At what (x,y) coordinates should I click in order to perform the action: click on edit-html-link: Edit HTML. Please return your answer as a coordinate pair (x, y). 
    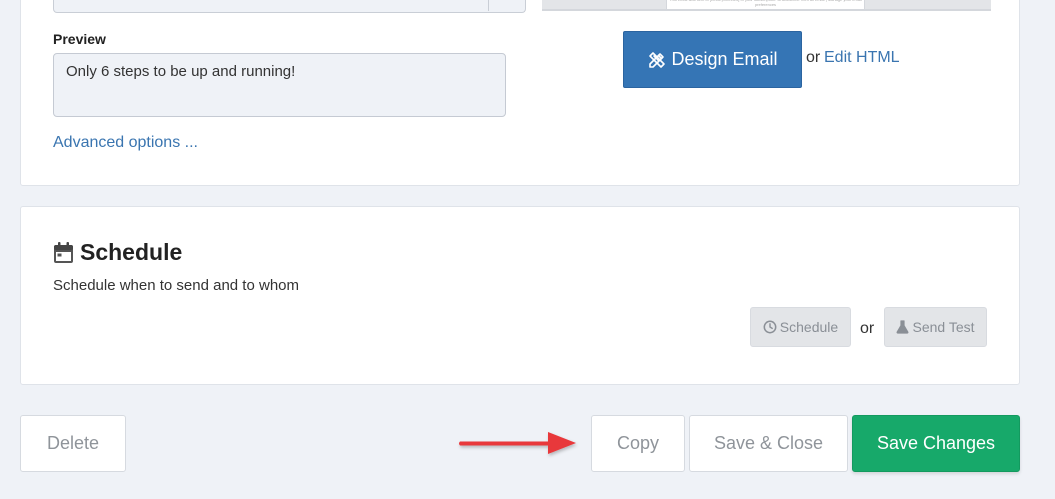
    Looking at the image, I should click on (862, 58).